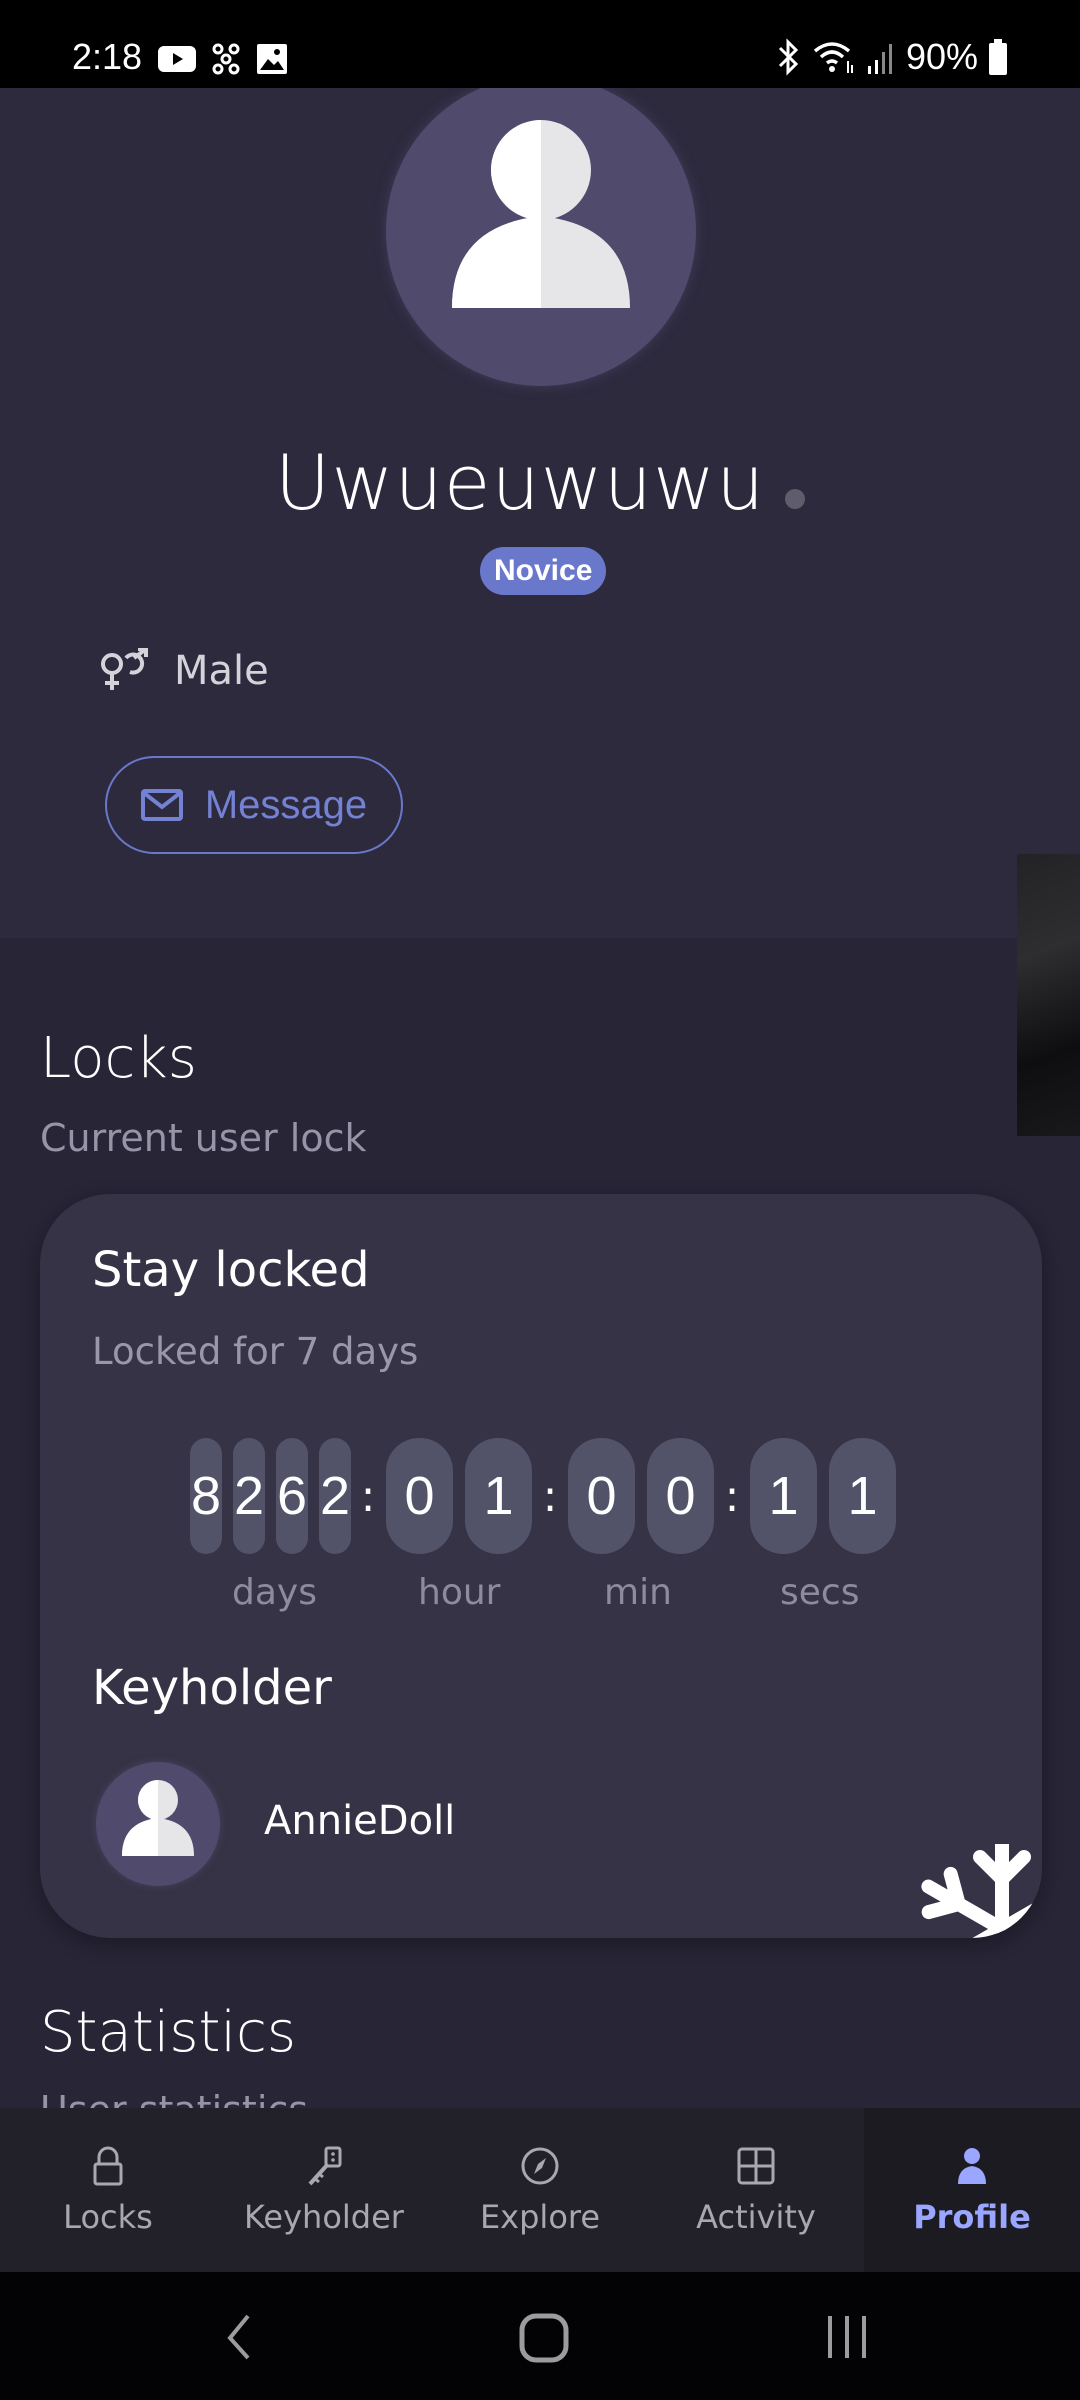 The height and width of the screenshot is (2400, 1080). What do you see at coordinates (226, 59) in the screenshot?
I see `app-icon` at bounding box center [226, 59].